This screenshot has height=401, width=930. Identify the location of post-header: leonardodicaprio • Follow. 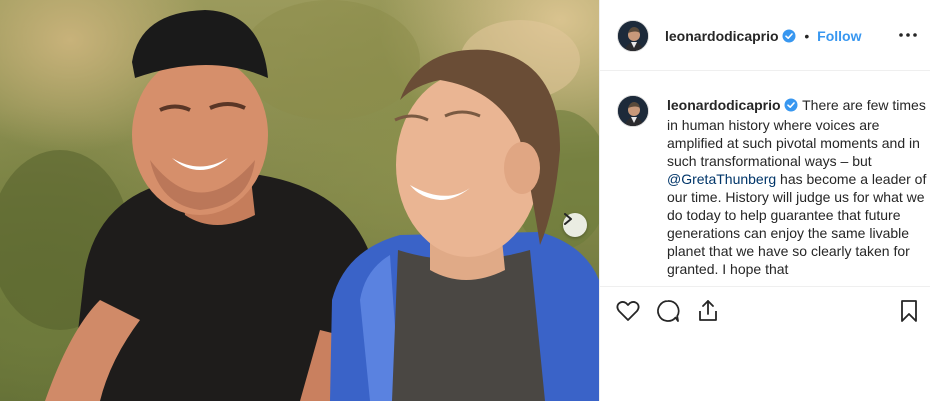
(765, 35).